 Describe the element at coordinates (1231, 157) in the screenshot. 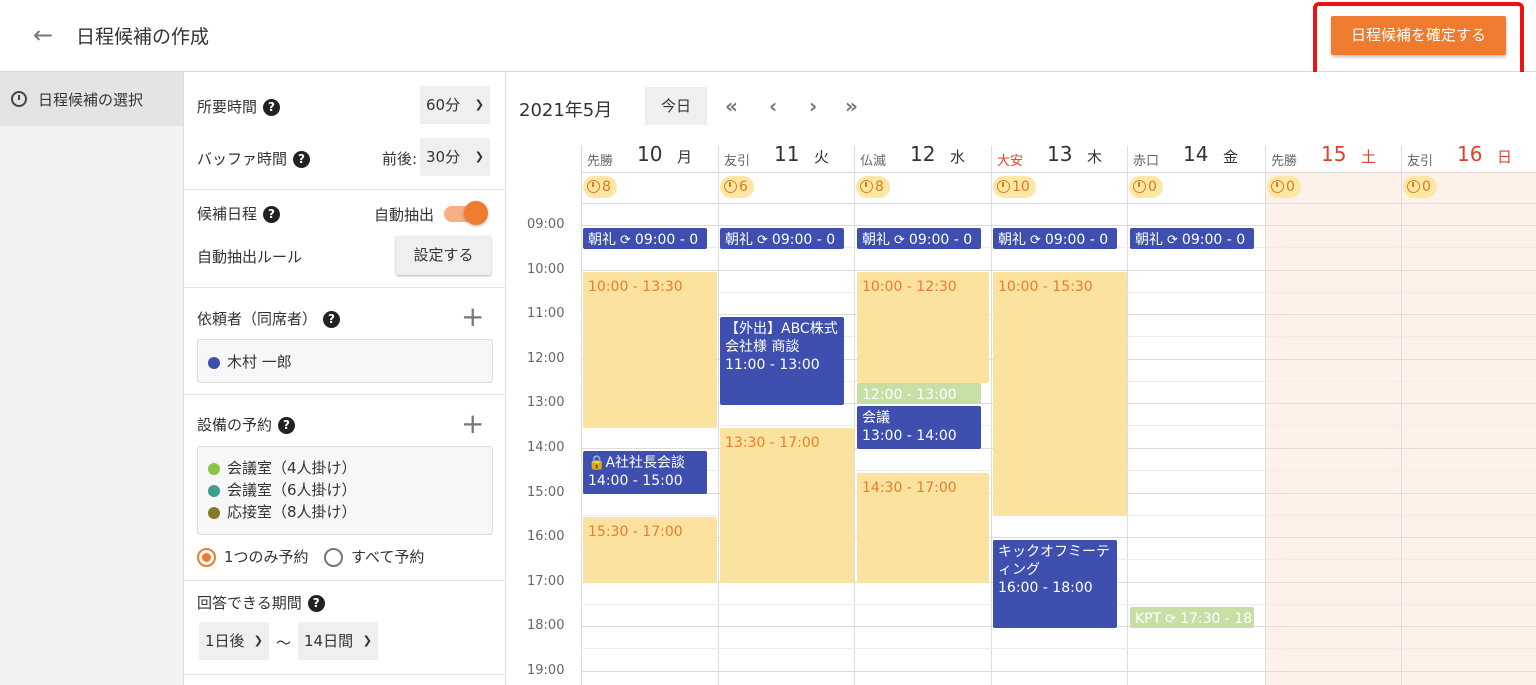

I see `day-of-week: 金` at that location.